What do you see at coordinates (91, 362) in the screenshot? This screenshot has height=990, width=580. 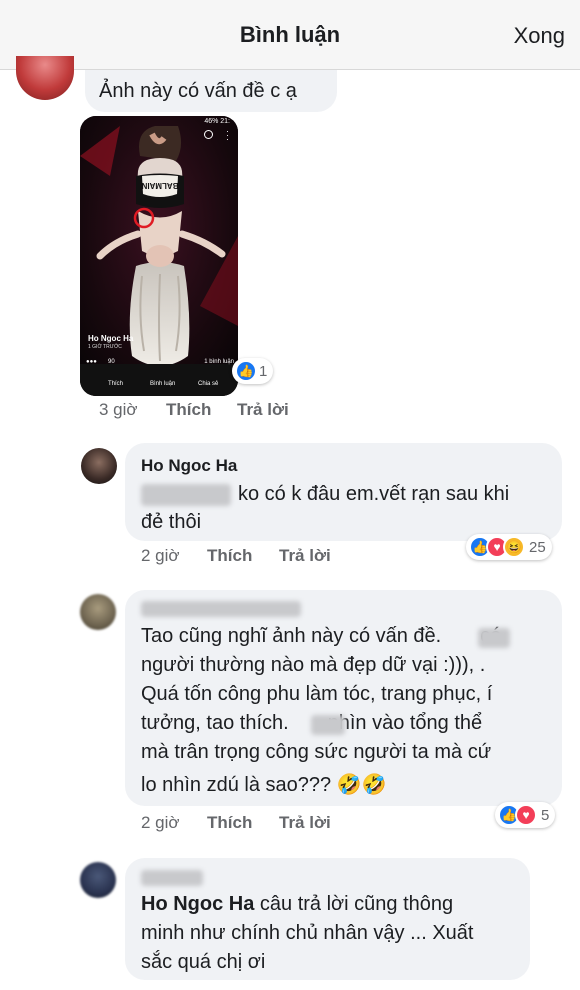 I see `photo-reaction-icons: ●●●` at bounding box center [91, 362].